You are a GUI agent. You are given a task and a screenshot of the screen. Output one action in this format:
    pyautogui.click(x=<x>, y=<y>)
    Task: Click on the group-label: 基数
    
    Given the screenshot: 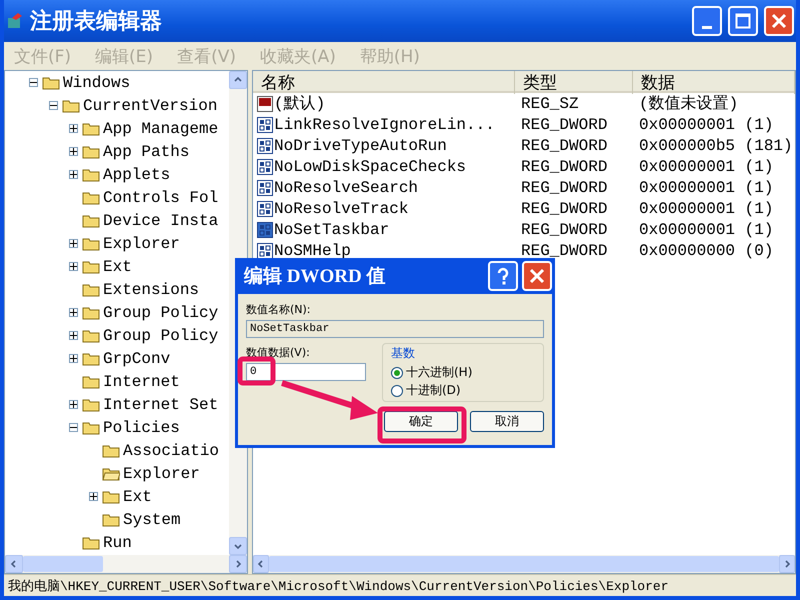 What is the action you would take?
    pyautogui.click(x=403, y=353)
    